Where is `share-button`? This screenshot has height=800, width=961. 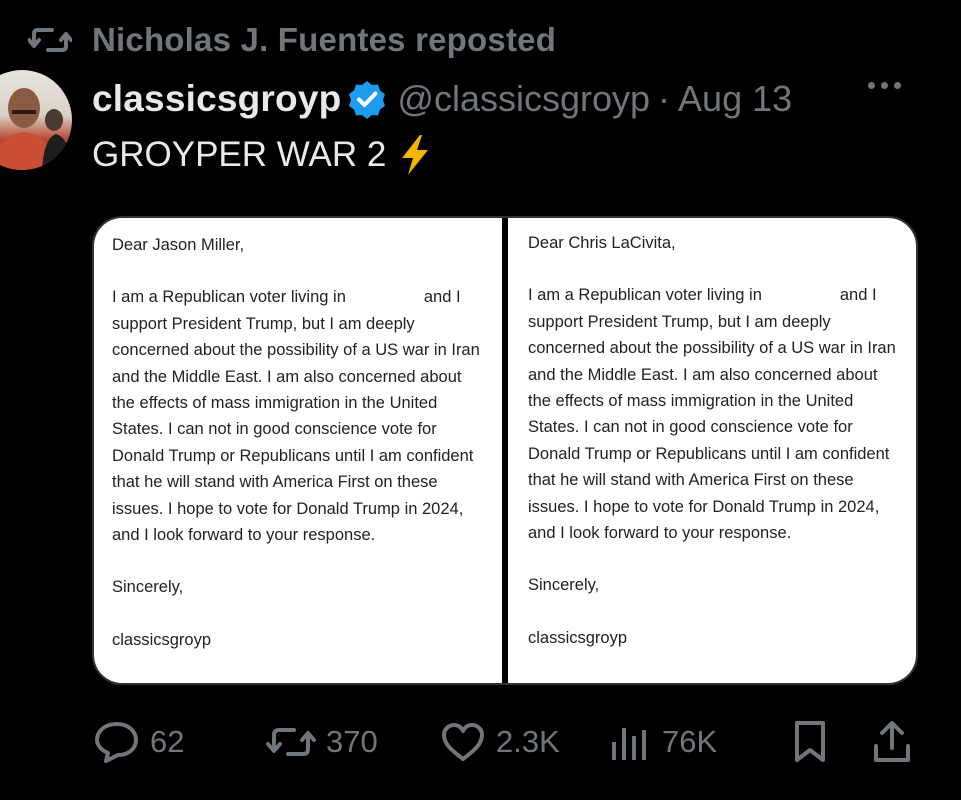 share-button is located at coordinates (892, 742).